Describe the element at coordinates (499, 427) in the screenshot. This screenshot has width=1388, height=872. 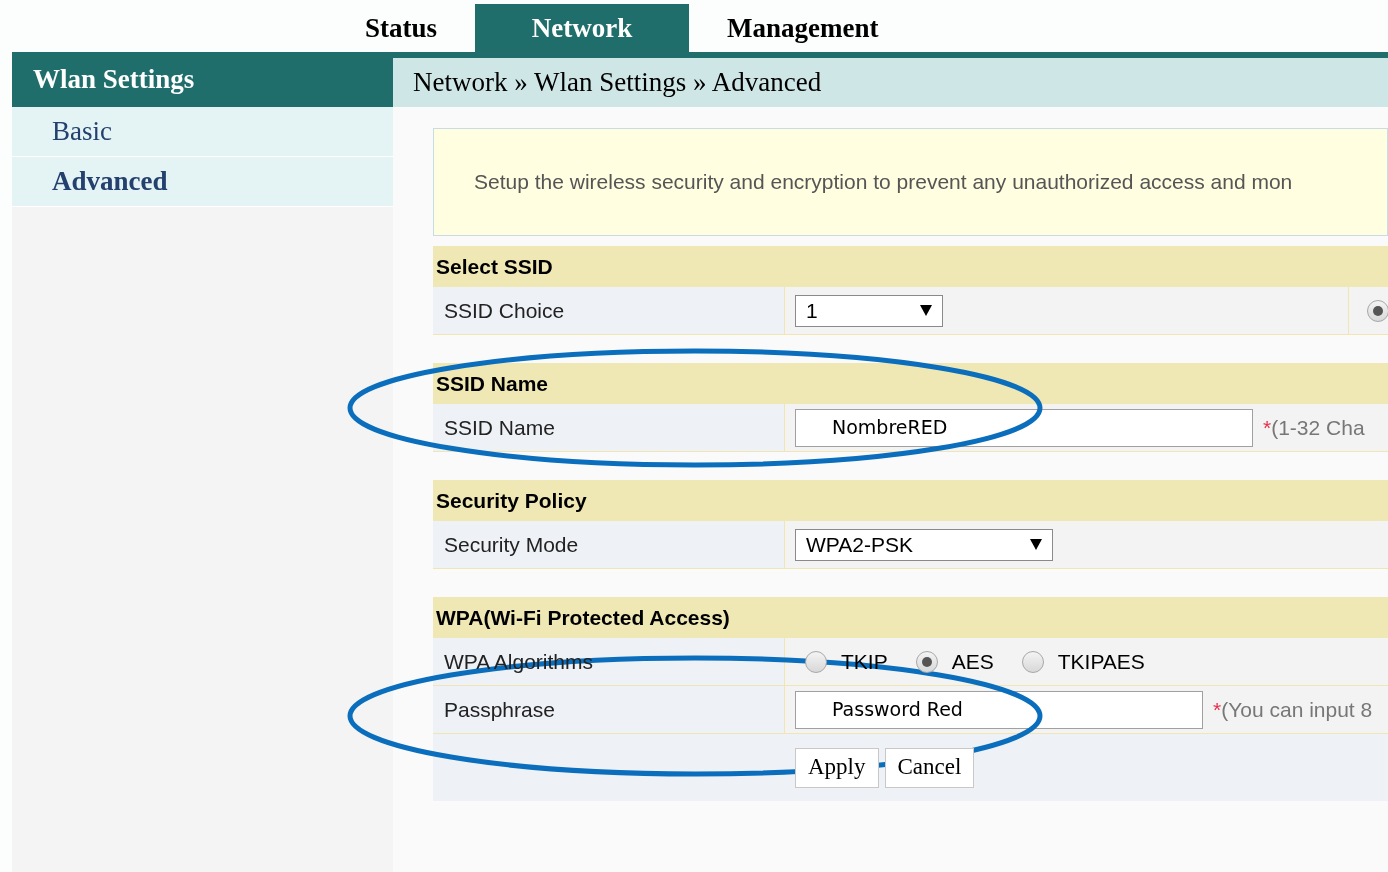
I see `field-label: SSID Name` at that location.